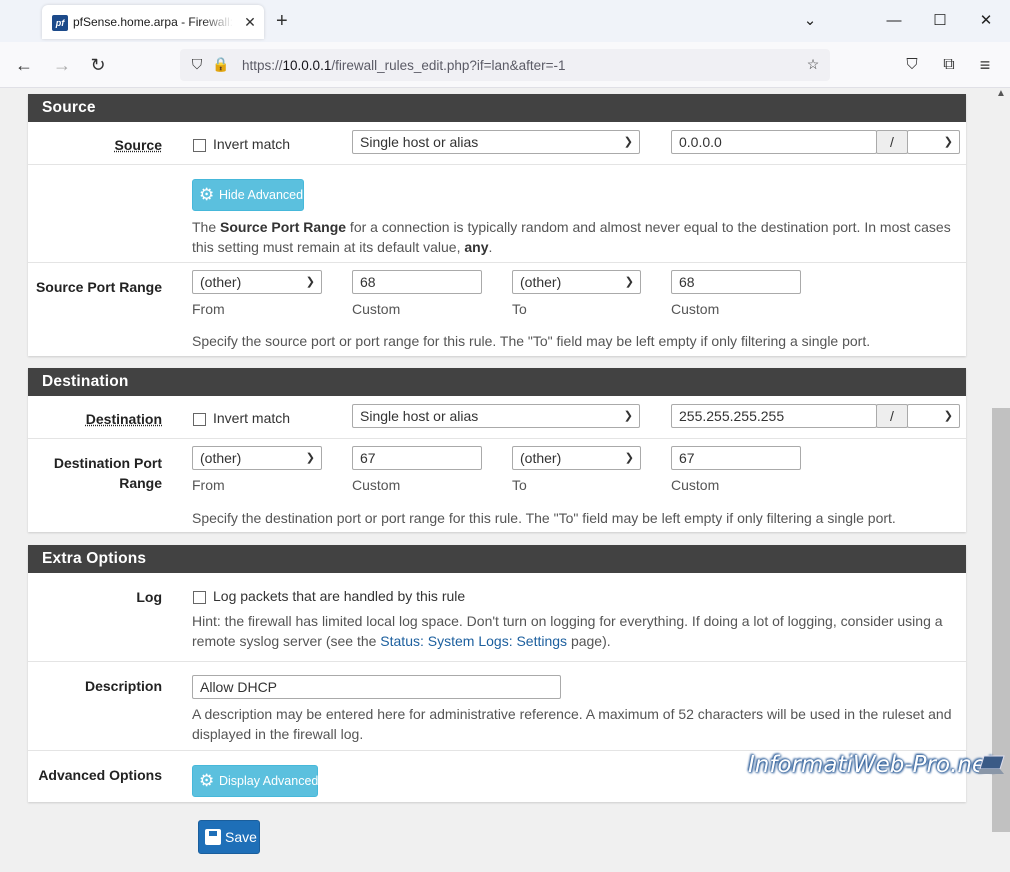 The width and height of the screenshot is (1010, 872). What do you see at coordinates (107, 473) in the screenshot?
I see `destination-port-label: Destination Port Range` at bounding box center [107, 473].